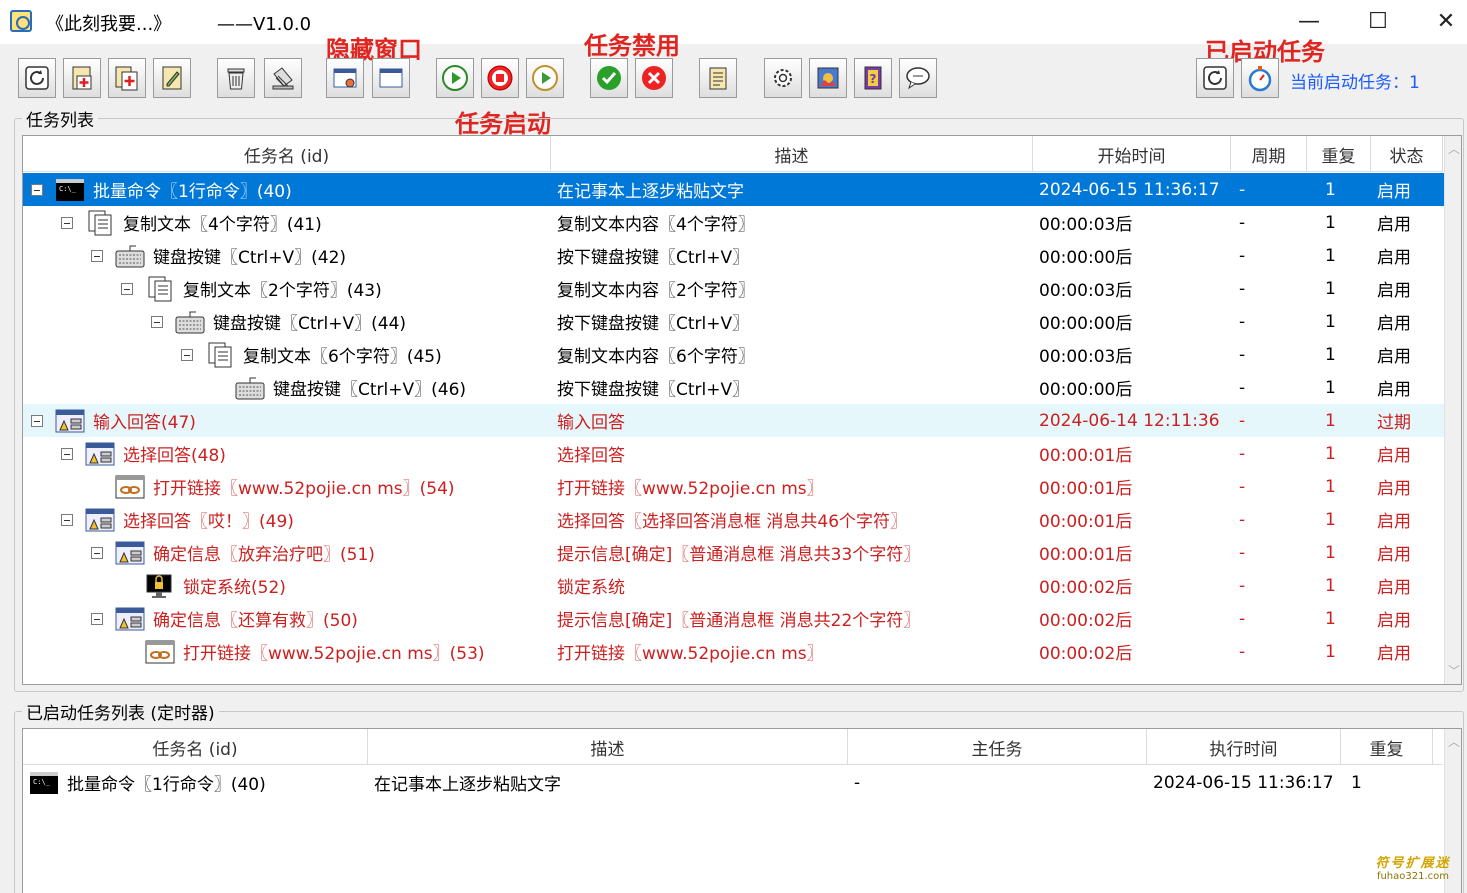 The image size is (1467, 893). I want to click on task-start-time-cell: 00:00:03后, so click(1086, 357).